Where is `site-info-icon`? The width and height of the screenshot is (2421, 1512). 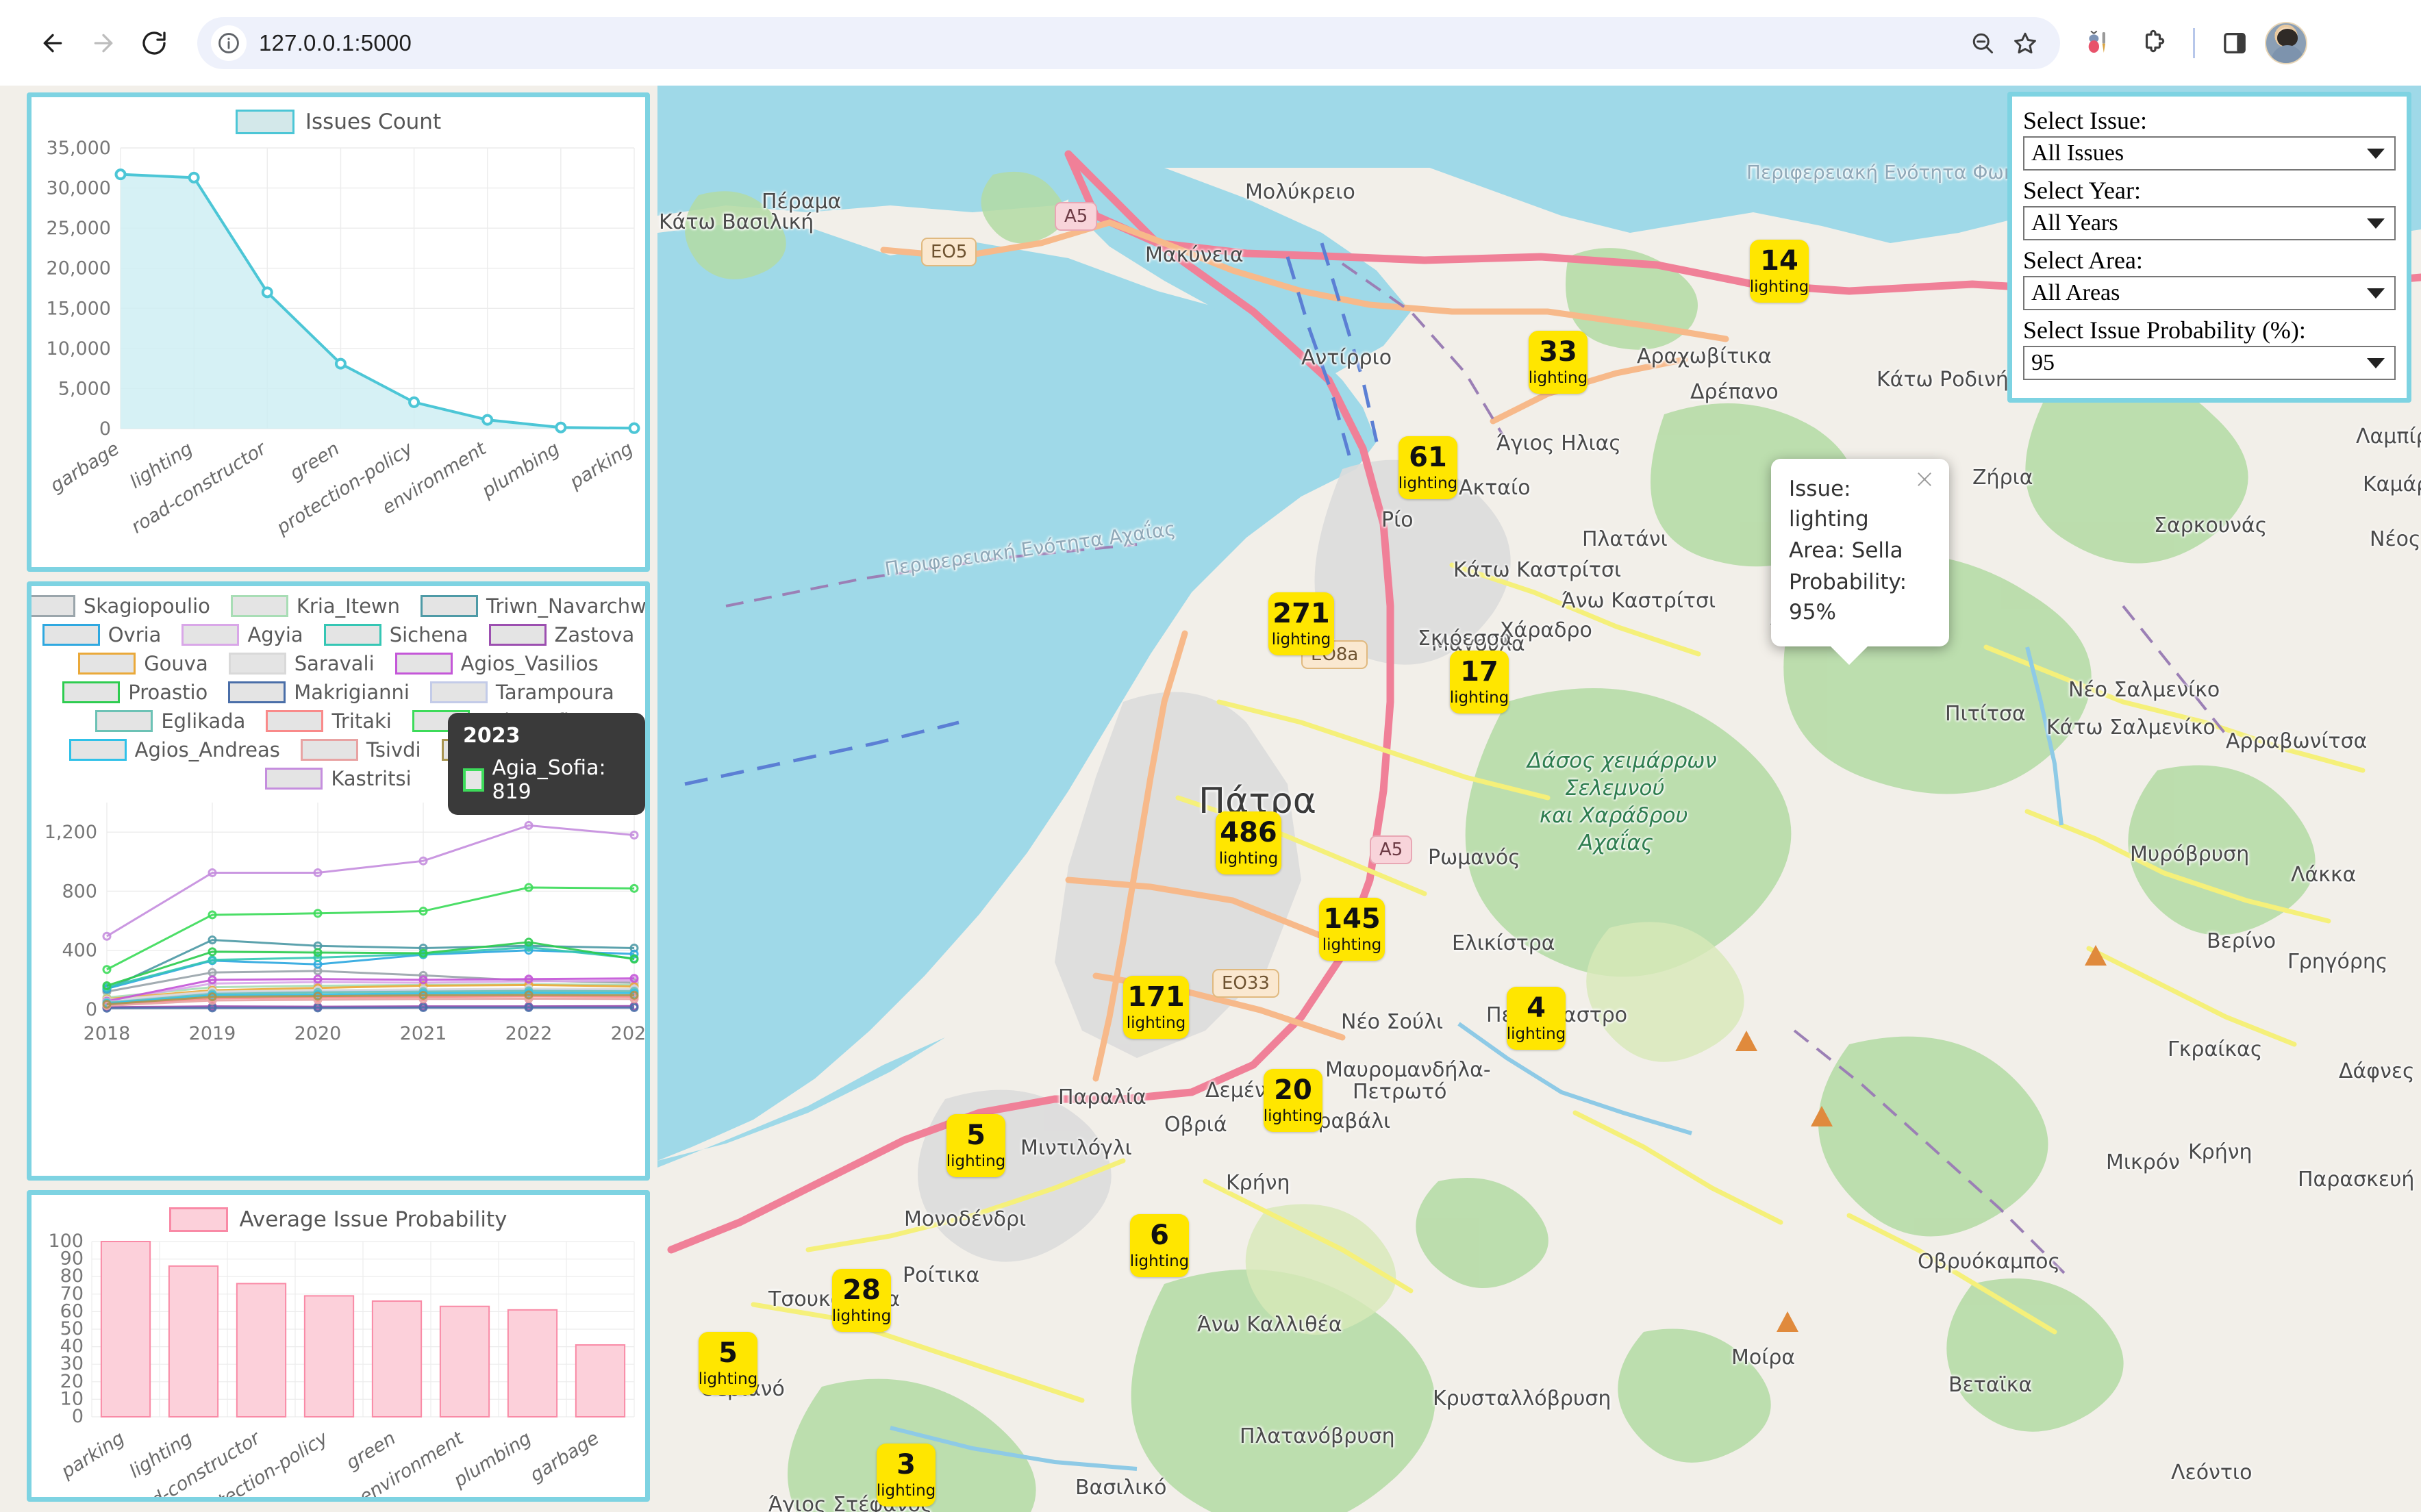 site-info-icon is located at coordinates (229, 43).